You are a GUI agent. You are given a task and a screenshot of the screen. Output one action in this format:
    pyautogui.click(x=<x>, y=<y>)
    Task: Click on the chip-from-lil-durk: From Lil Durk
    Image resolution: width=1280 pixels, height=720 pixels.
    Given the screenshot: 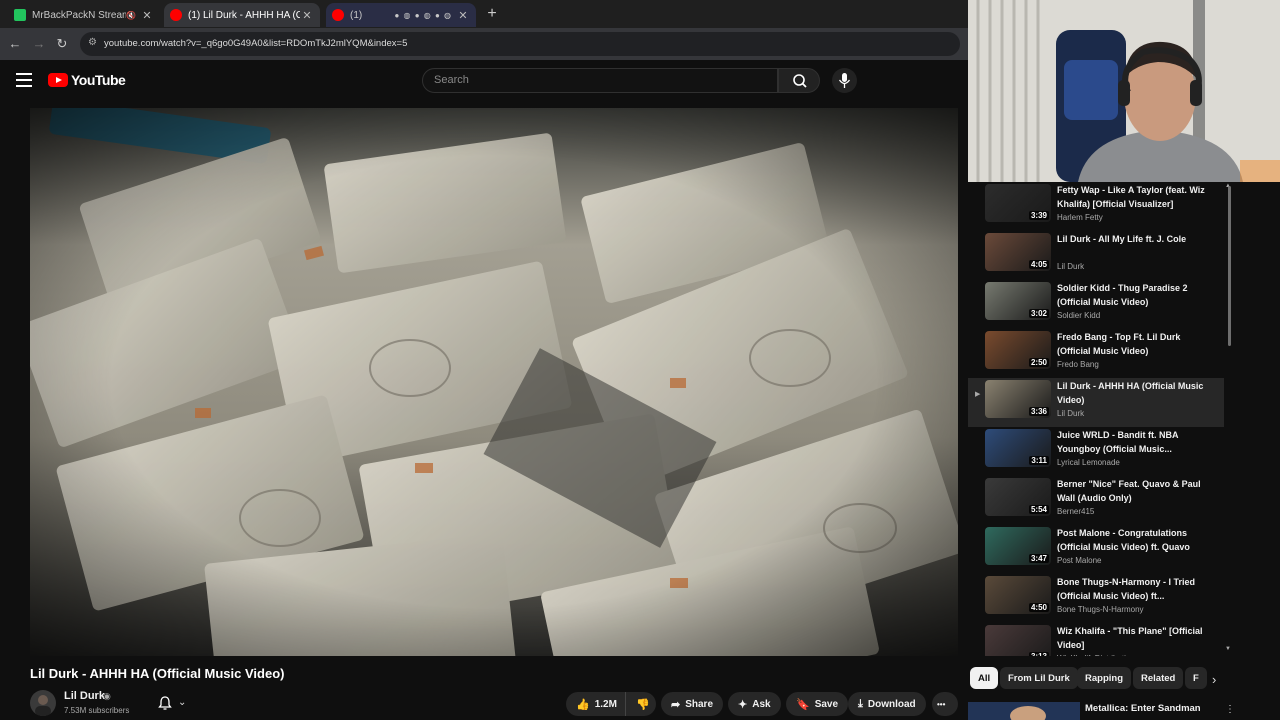 What is the action you would take?
    pyautogui.click(x=1039, y=678)
    